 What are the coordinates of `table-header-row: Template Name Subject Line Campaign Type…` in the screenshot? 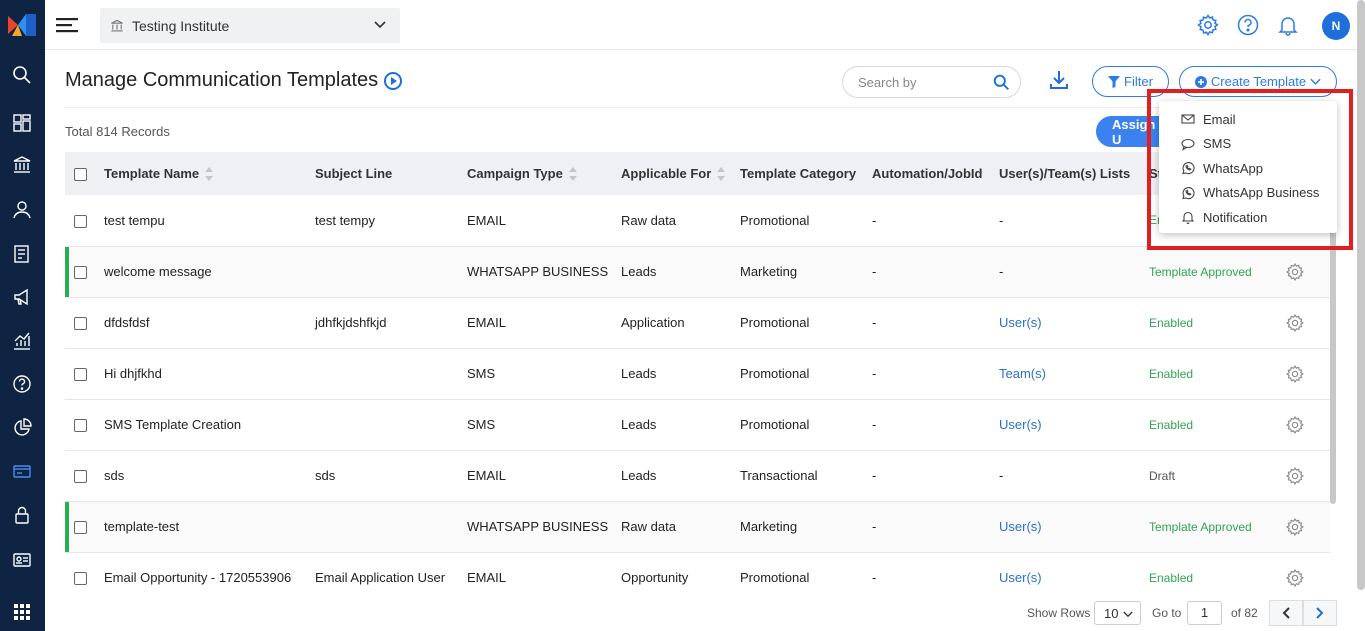 It's located at (697, 173).